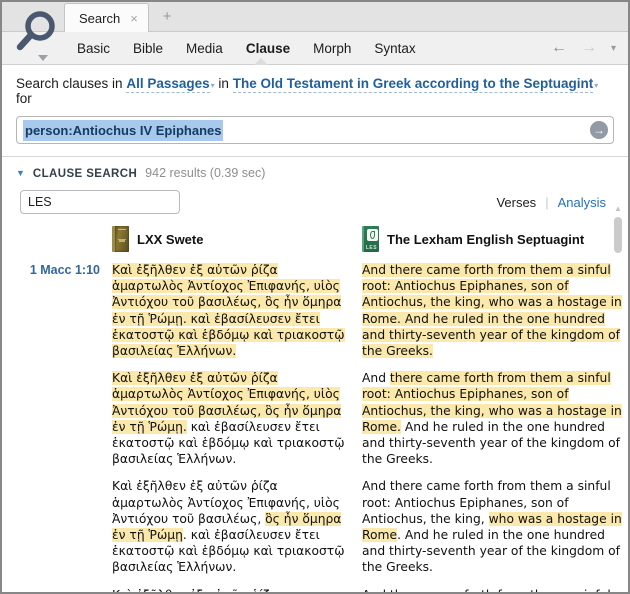 The height and width of the screenshot is (594, 630). What do you see at coordinates (582, 202) in the screenshot?
I see `view-analysis-link: Analysis` at bounding box center [582, 202].